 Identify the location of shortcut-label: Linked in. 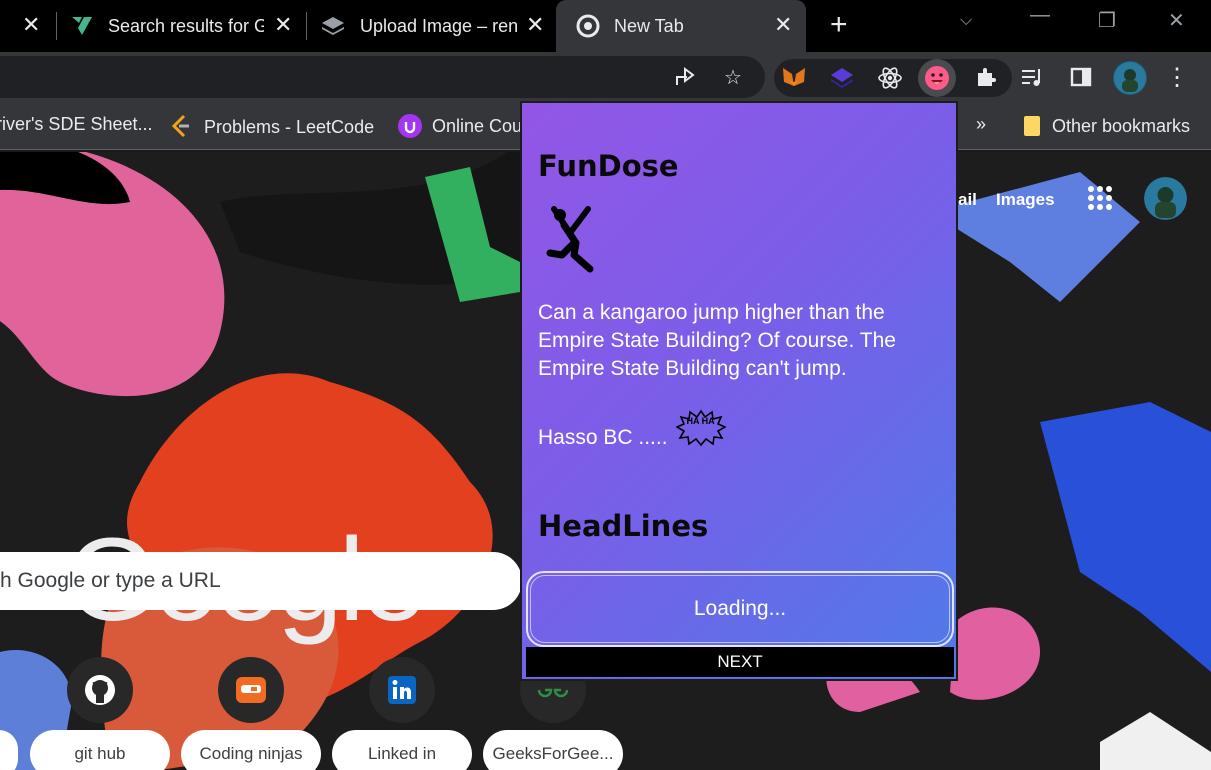
(402, 750).